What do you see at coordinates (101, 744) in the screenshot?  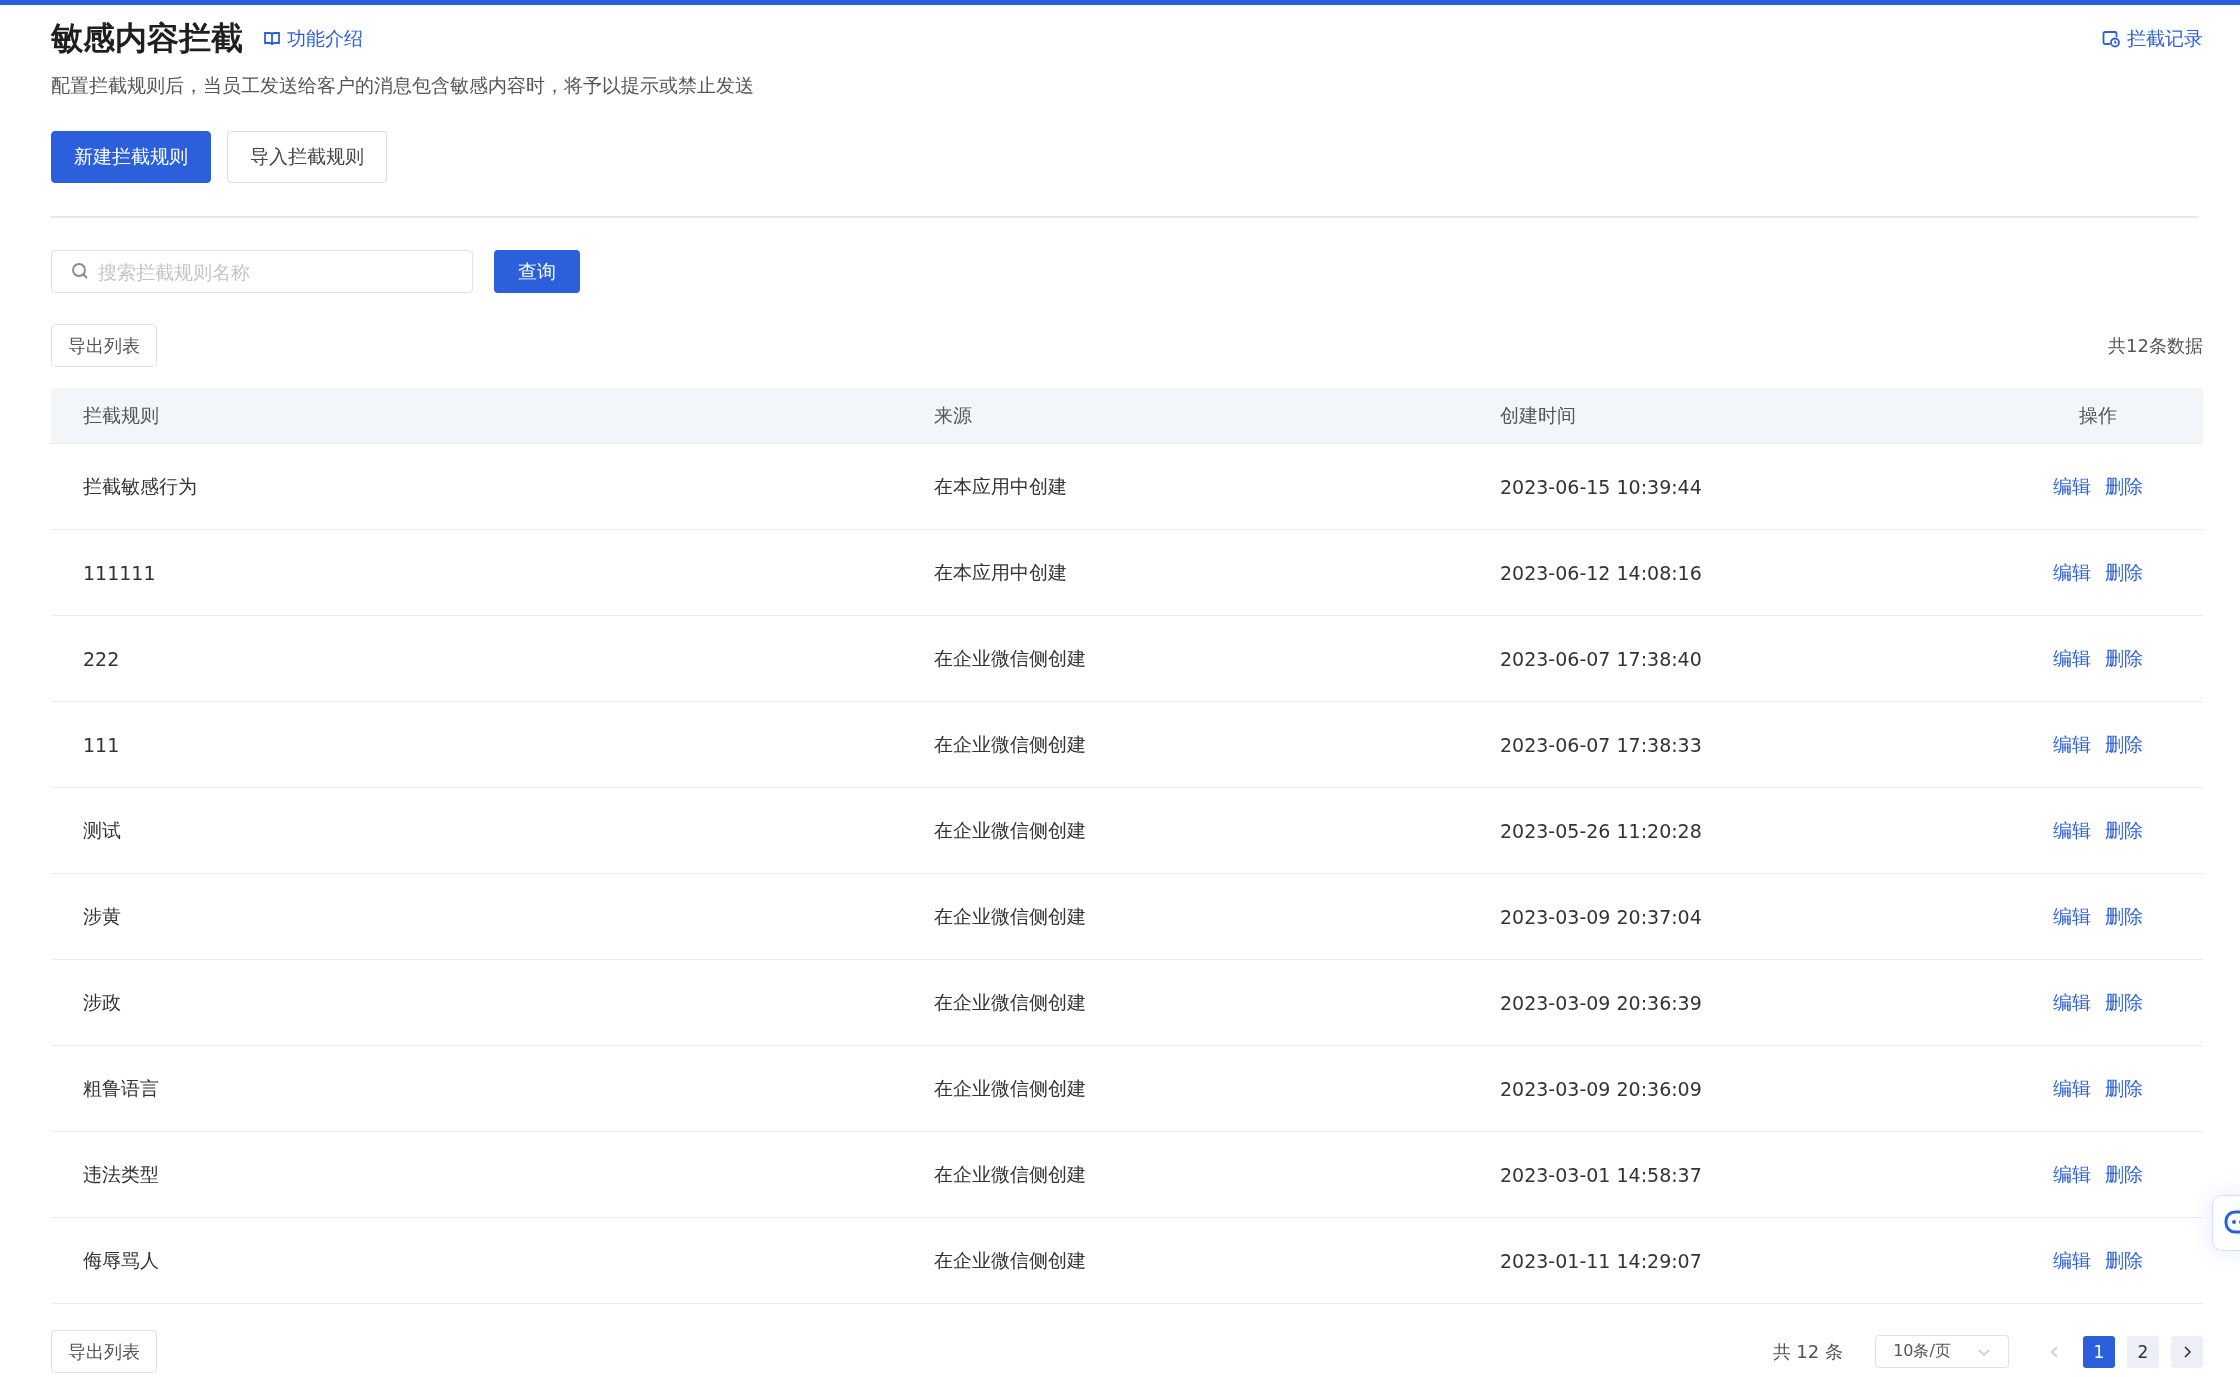 I see `table-cell-text: 111` at bounding box center [101, 744].